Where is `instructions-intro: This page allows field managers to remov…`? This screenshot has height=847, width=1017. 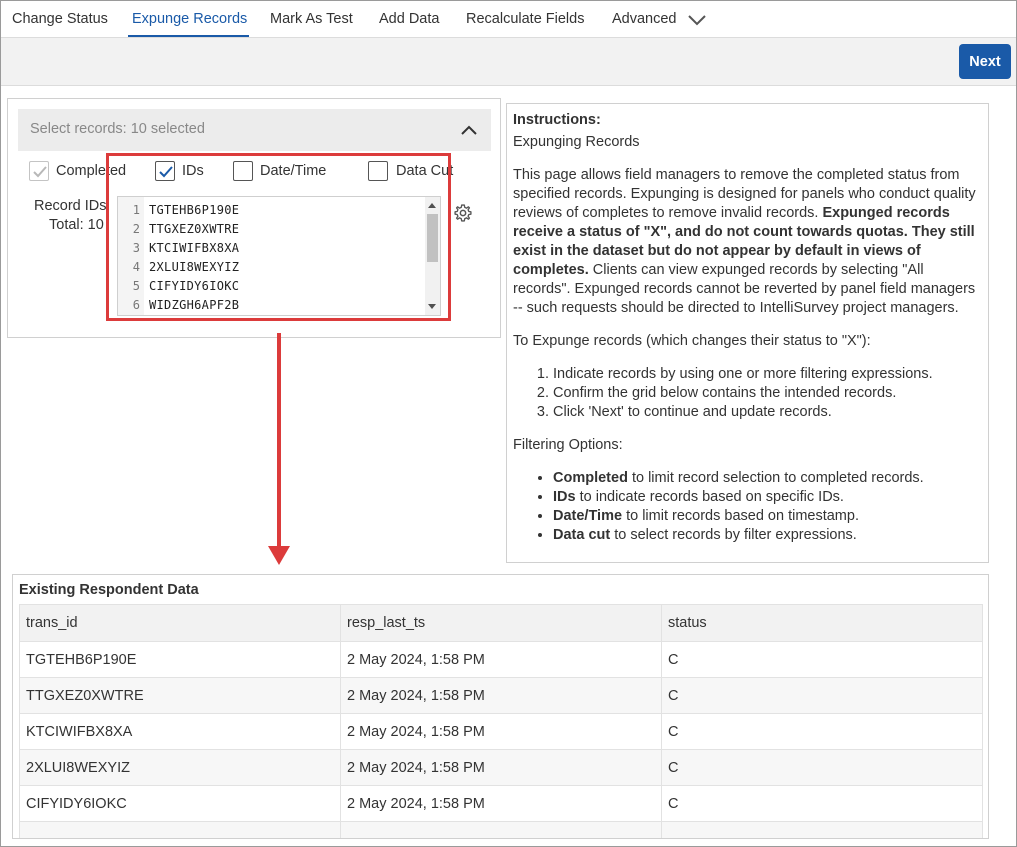 instructions-intro: This page allows field managers to remov… is located at coordinates (744, 241).